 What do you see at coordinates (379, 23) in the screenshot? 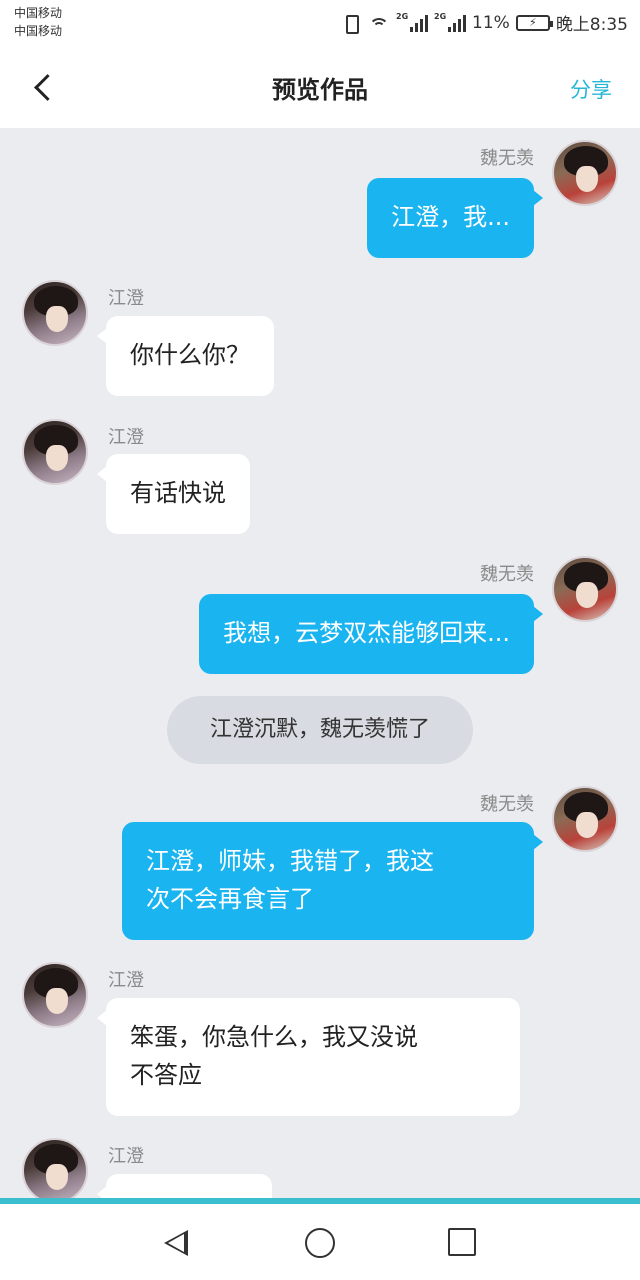
I see `wifi-icon` at bounding box center [379, 23].